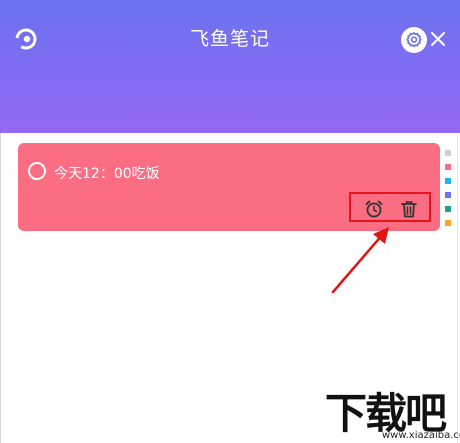 This screenshot has width=460, height=443. Describe the element at coordinates (392, 411) in the screenshot. I see `watermark: 下载吧 www.xiazaiba.com` at that location.